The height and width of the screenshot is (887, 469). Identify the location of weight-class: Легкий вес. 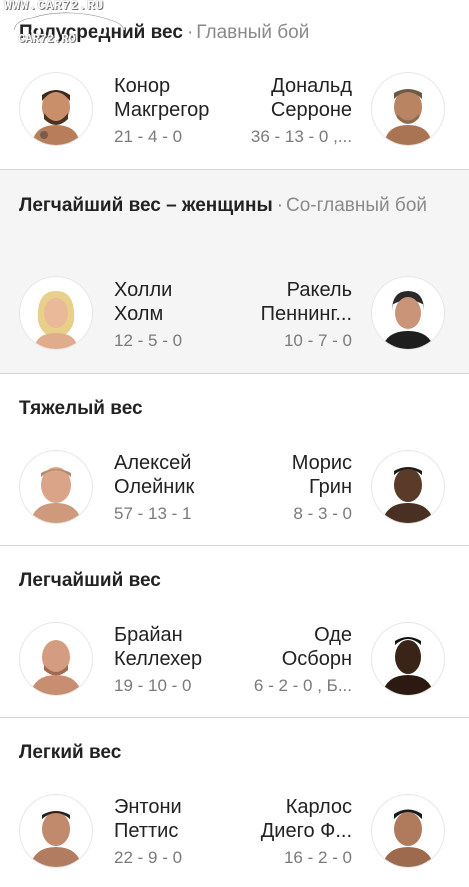
(70, 752).